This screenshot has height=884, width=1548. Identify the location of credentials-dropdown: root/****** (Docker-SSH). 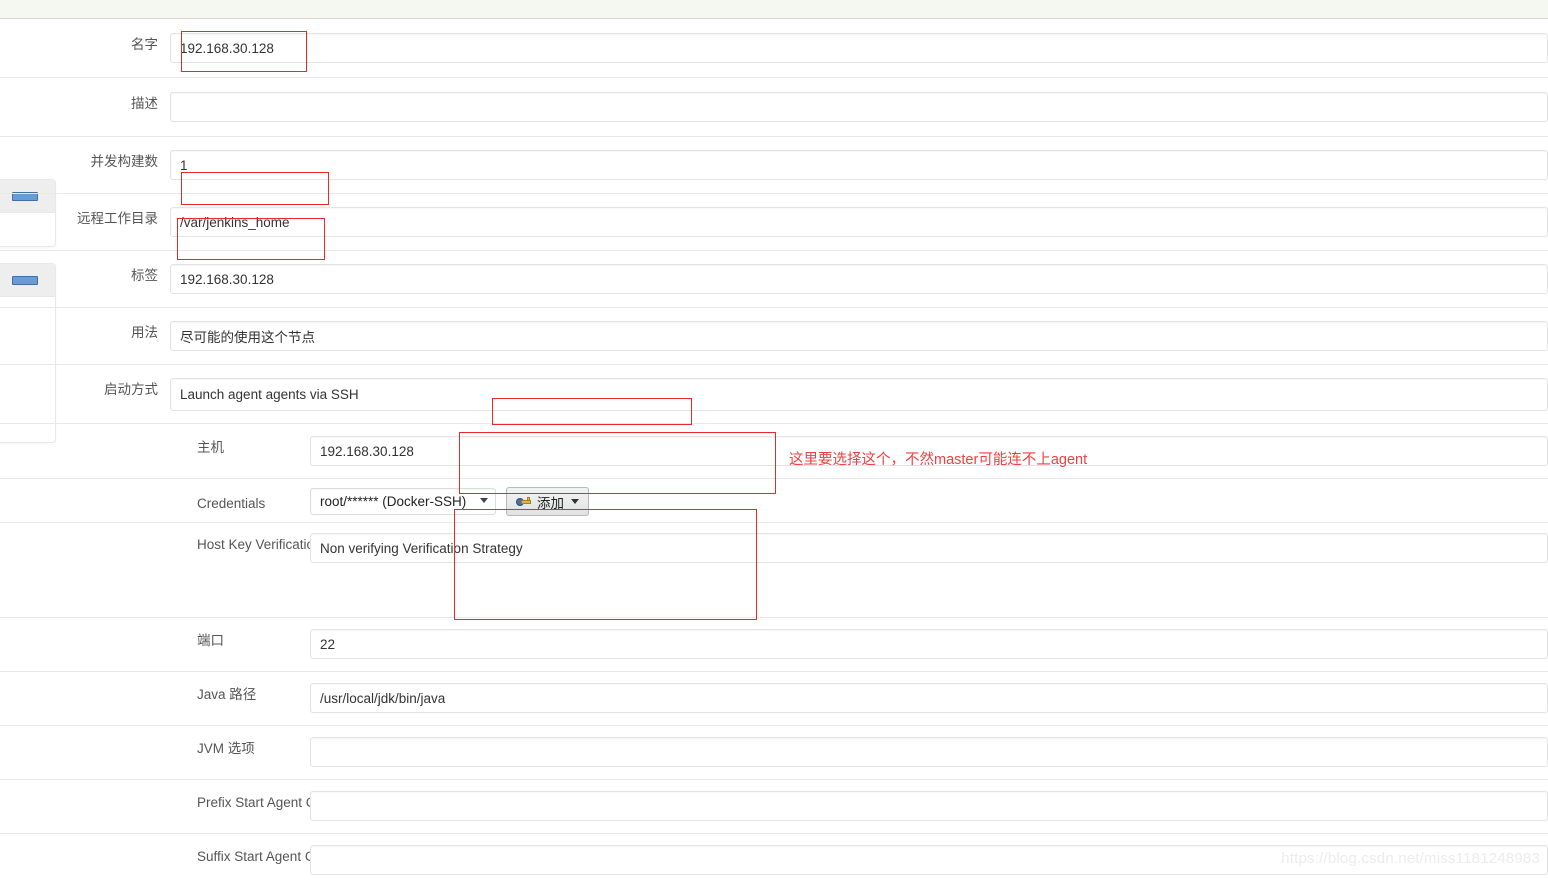
(403, 501).